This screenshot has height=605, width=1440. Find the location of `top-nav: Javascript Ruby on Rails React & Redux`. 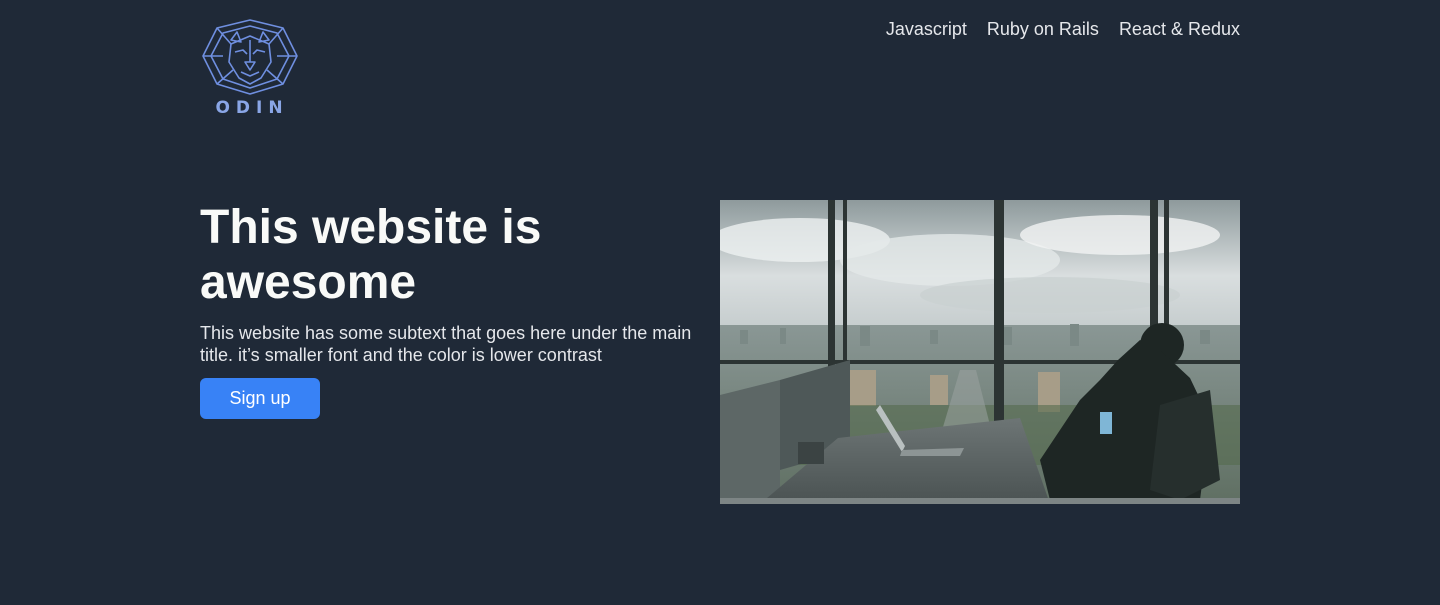

top-nav: Javascript Ruby on Rails React & Redux is located at coordinates (1063, 29).